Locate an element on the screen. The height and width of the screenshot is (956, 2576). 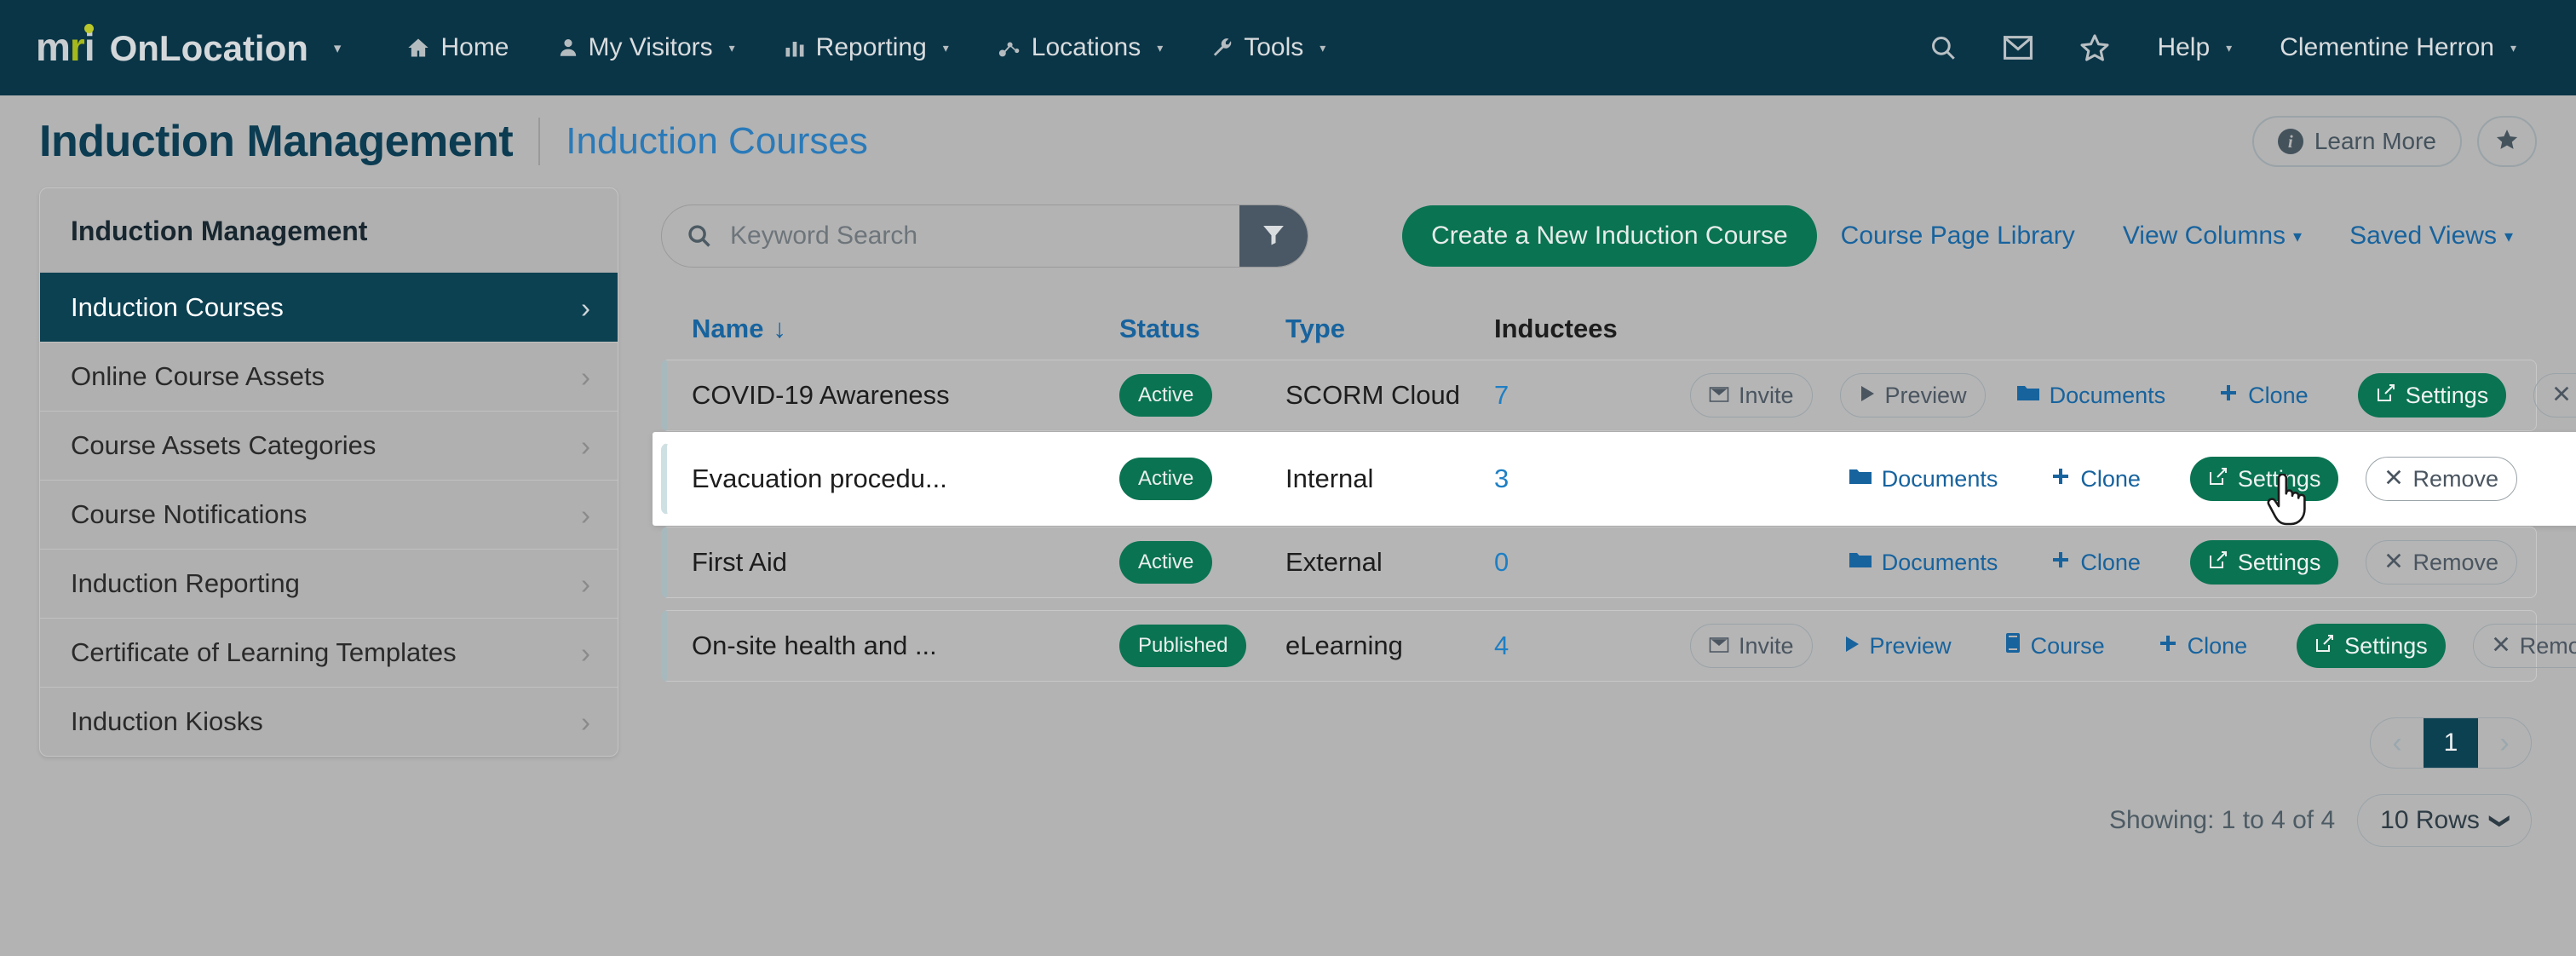
brand-dropdown-caret-icon: ▾ is located at coordinates (338, 48).